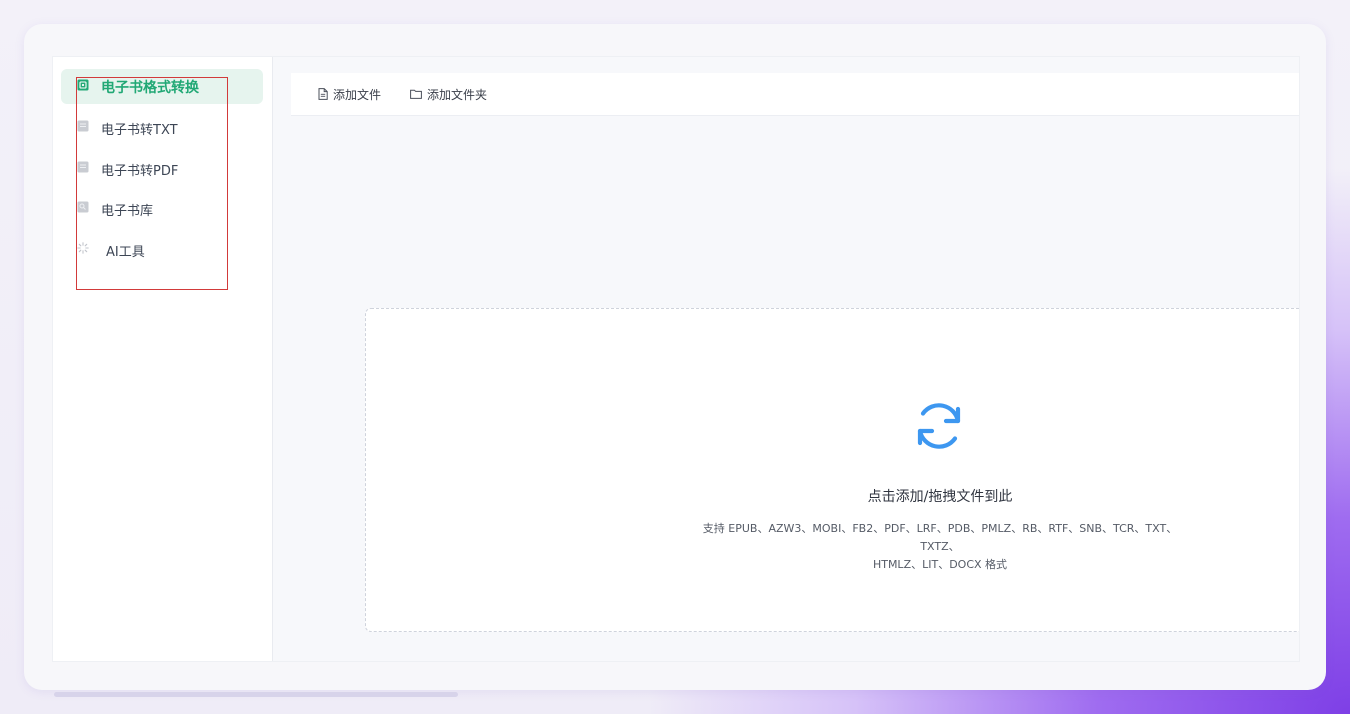 The height and width of the screenshot is (714, 1350). What do you see at coordinates (125, 252) in the screenshot?
I see `sidebar-item-label: AI工具` at bounding box center [125, 252].